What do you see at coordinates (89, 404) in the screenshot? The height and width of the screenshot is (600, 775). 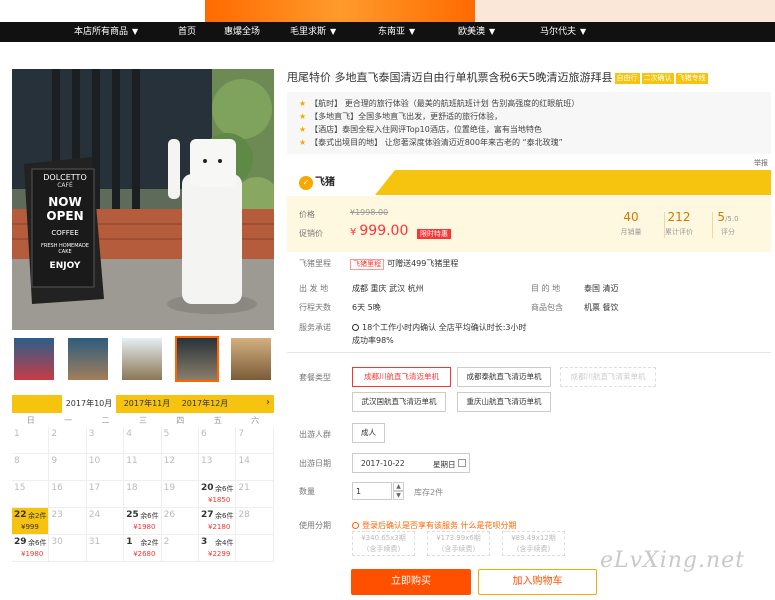 I see `tab-month-oct: 2017年10月` at bounding box center [89, 404].